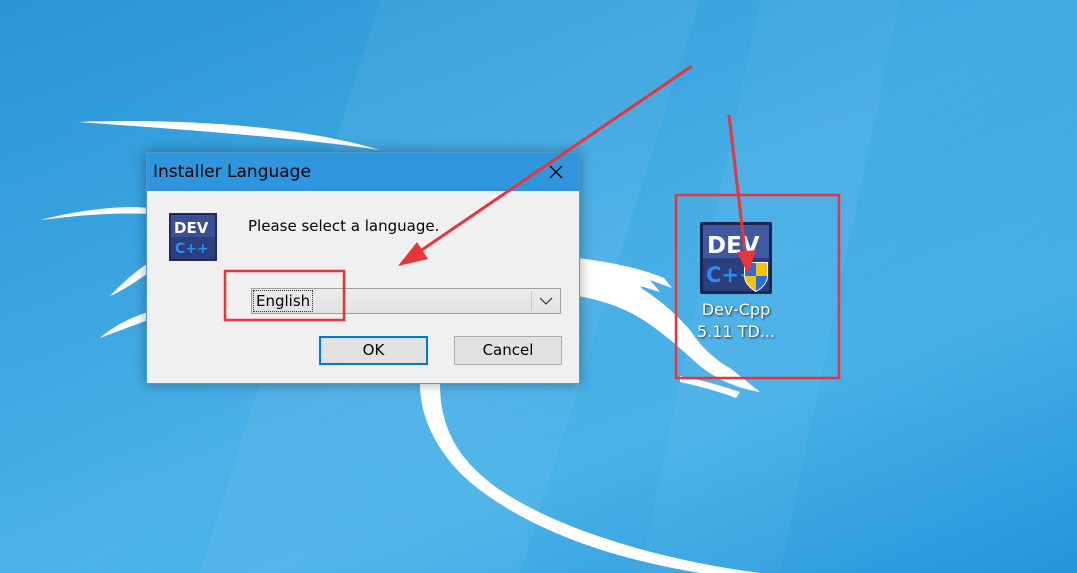 The width and height of the screenshot is (1077, 573). What do you see at coordinates (344, 226) in the screenshot?
I see `language-prompt: Please select a language.` at bounding box center [344, 226].